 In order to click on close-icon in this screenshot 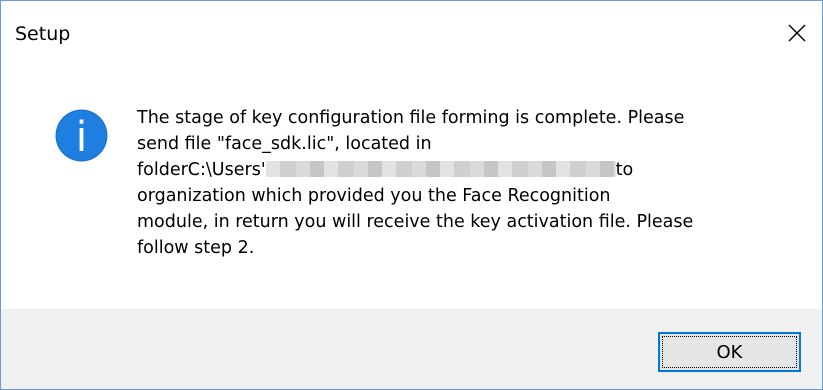, I will do `click(797, 33)`.